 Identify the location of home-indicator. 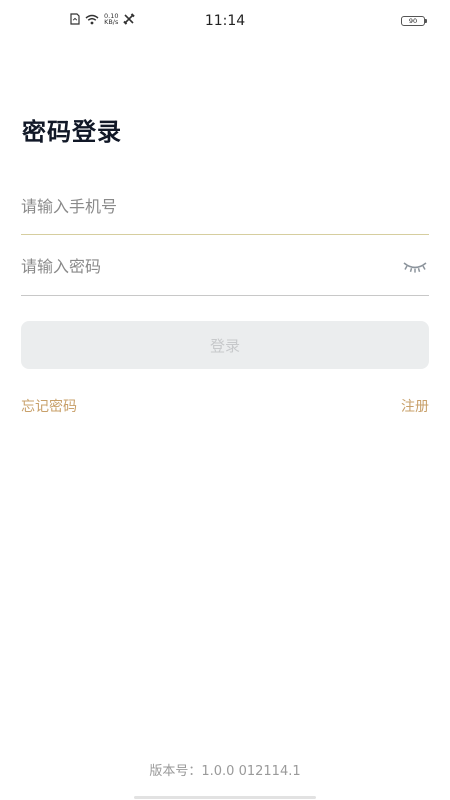
(225, 797).